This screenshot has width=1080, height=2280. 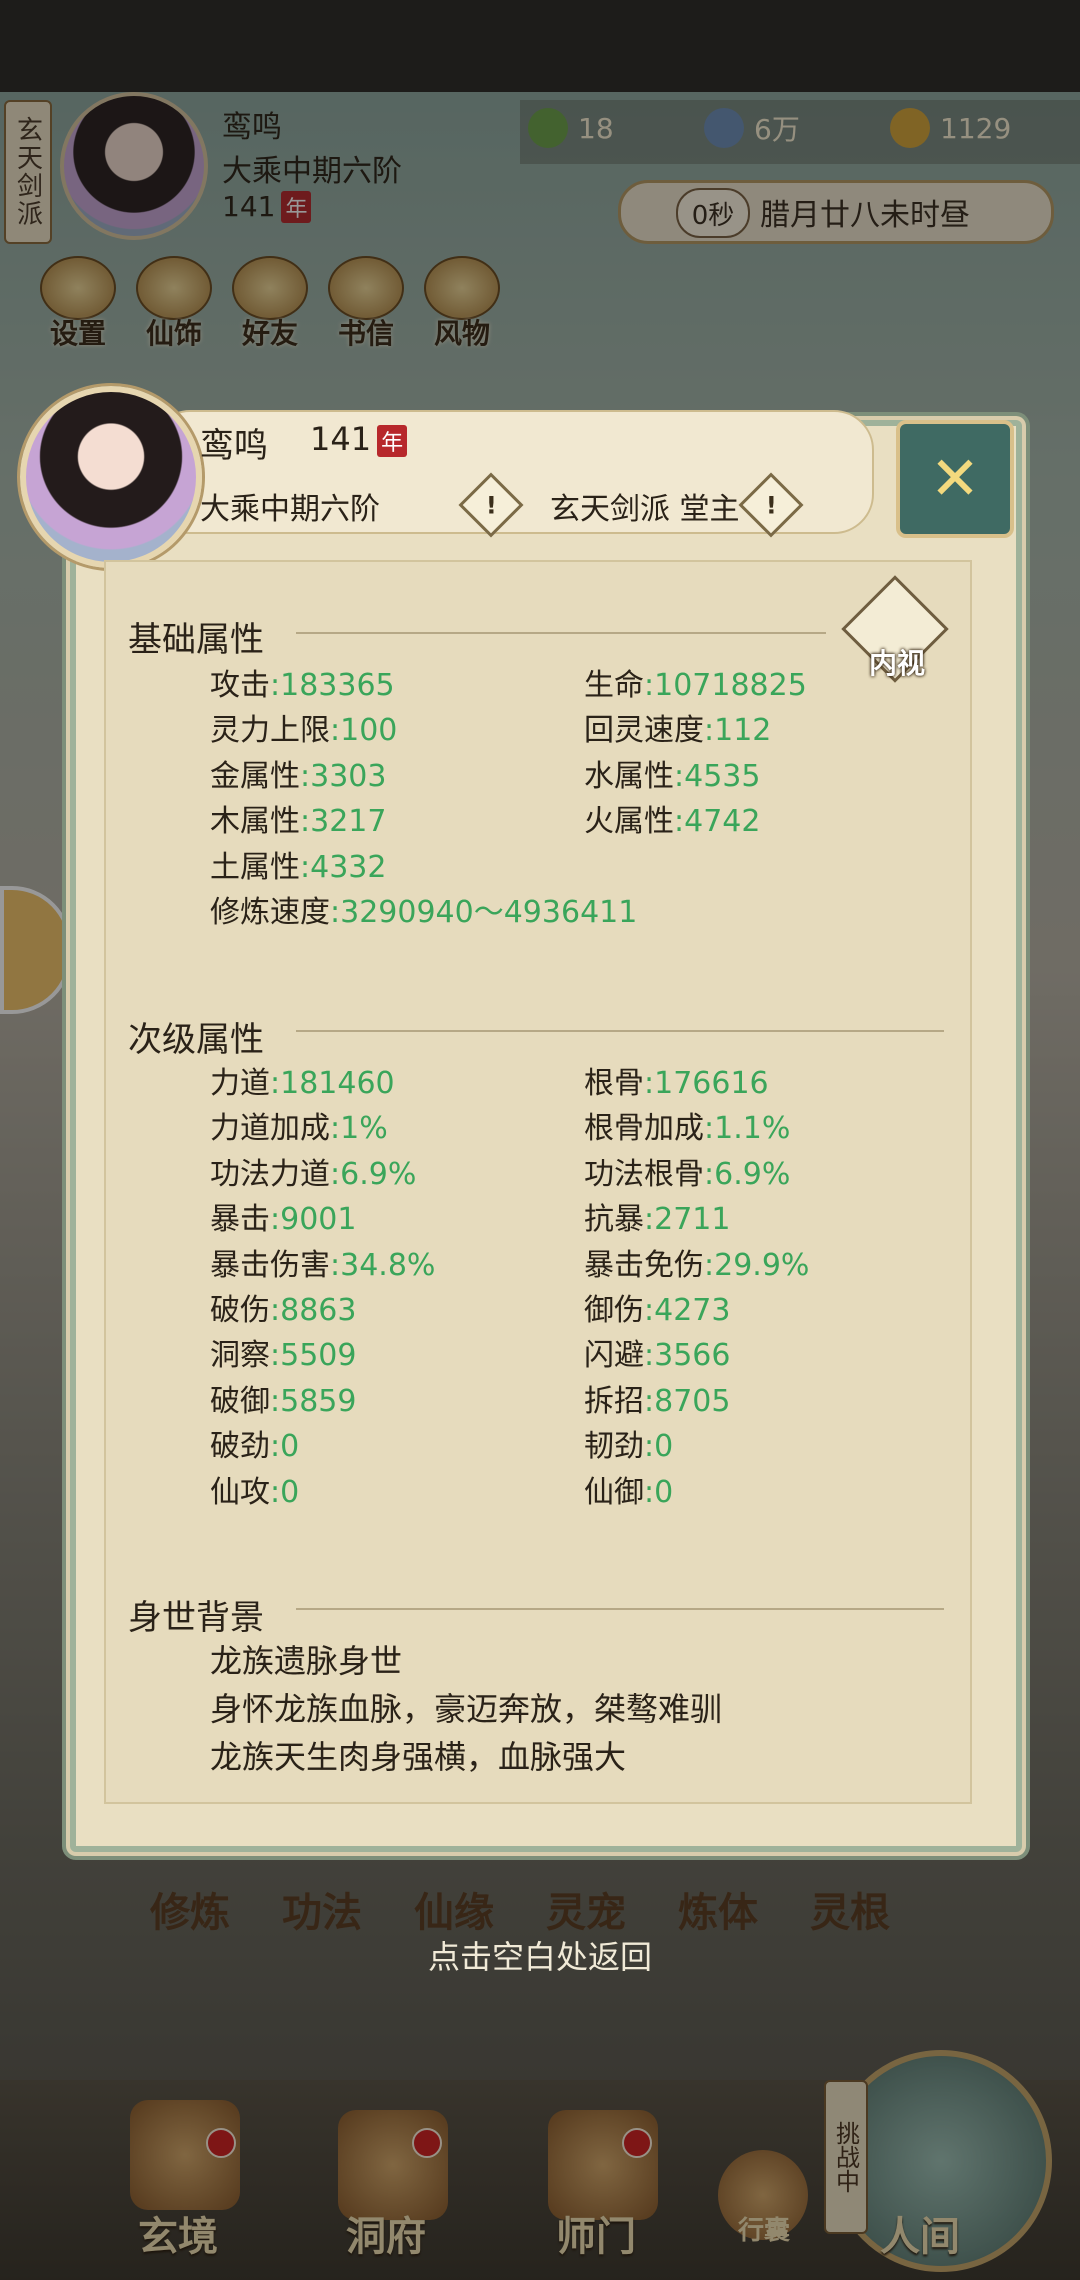 I want to click on close-button: ✕, so click(x=955, y=479).